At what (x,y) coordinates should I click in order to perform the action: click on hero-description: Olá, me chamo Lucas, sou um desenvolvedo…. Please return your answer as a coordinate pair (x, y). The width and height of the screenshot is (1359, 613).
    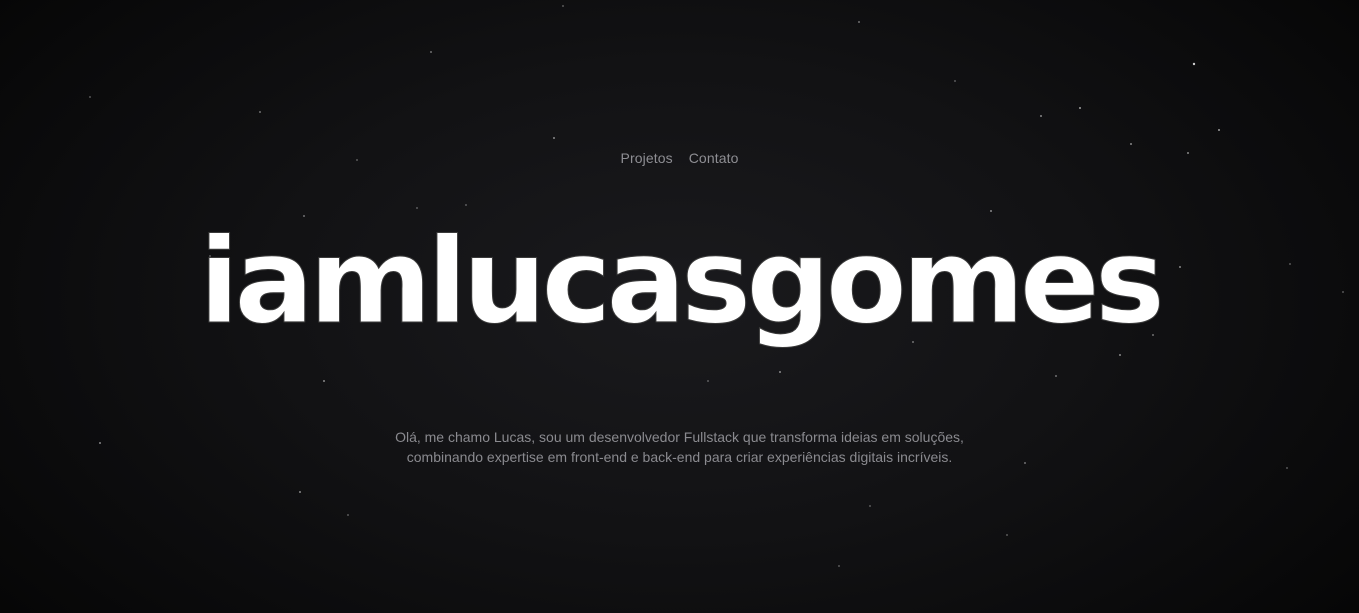
    Looking at the image, I should click on (679, 447).